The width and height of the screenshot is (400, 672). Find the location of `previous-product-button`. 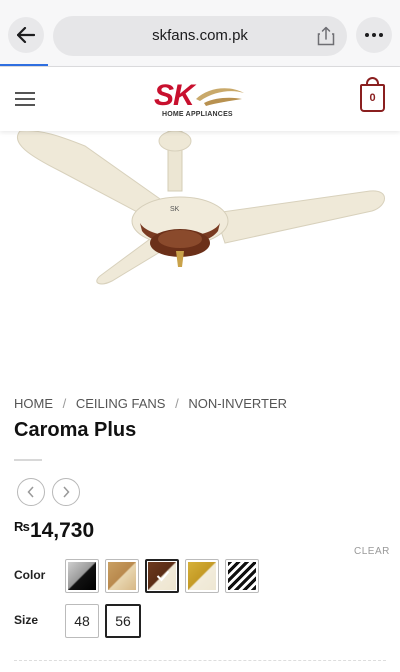

previous-product-button is located at coordinates (31, 492).